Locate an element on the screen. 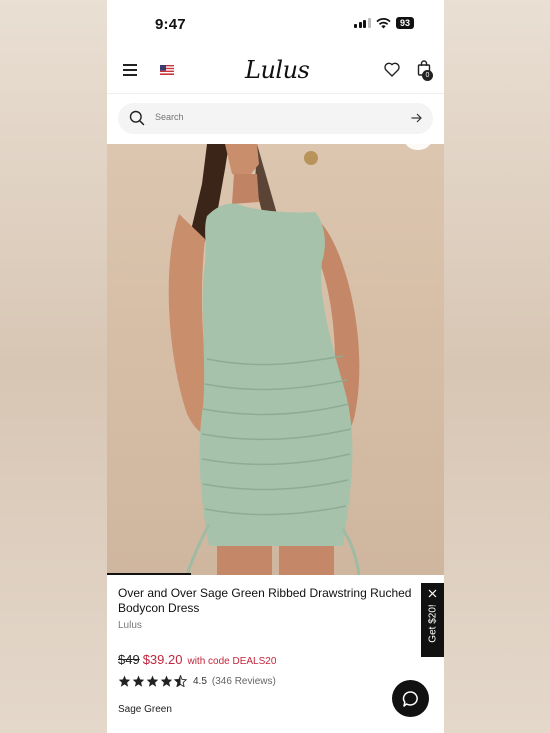 The width and height of the screenshot is (550, 733). search-bar is located at coordinates (275, 118).